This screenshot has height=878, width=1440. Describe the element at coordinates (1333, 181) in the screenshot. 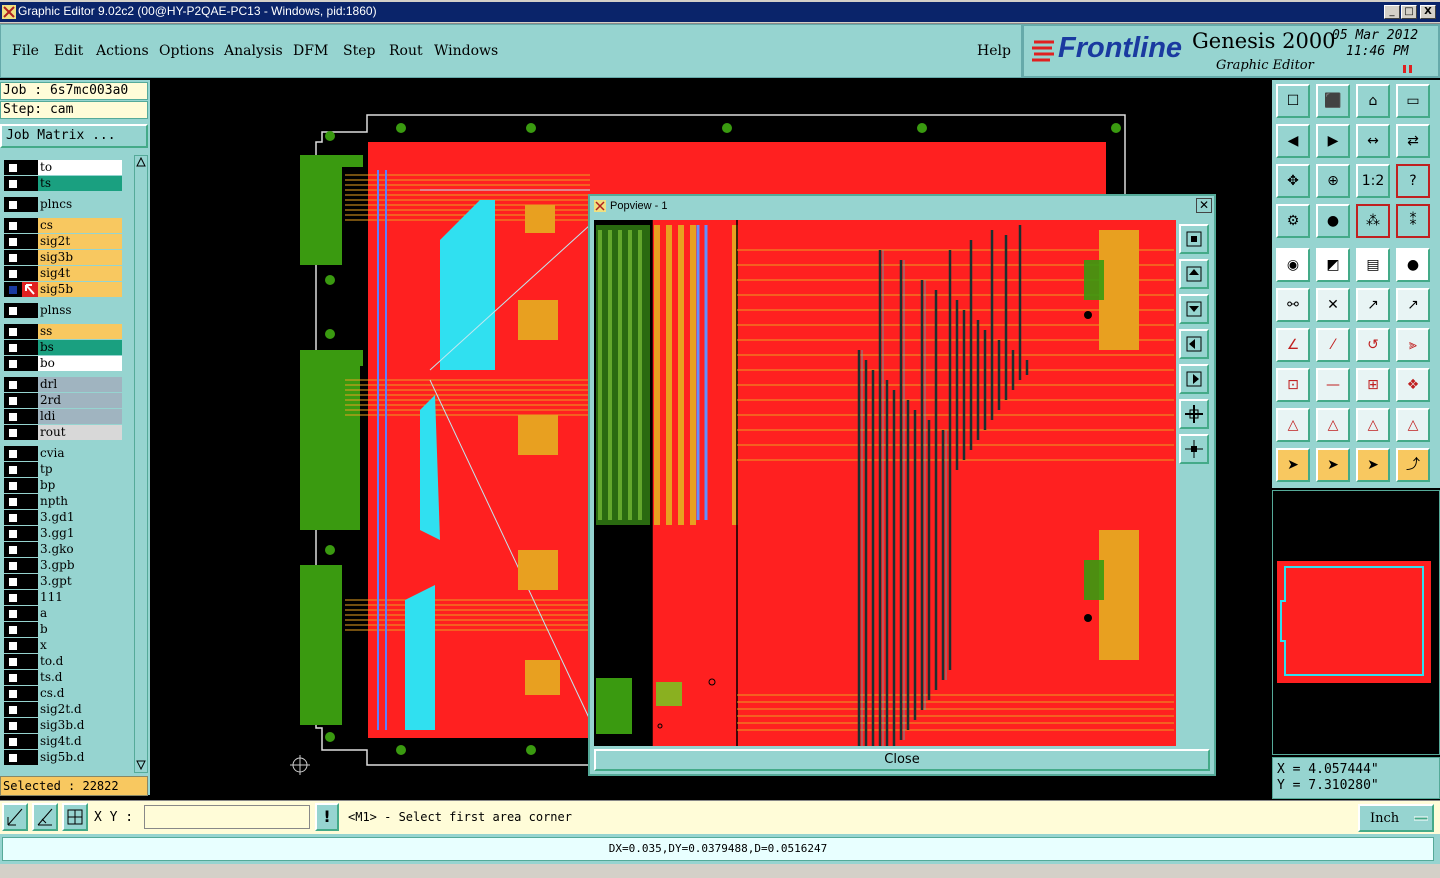

I see `zoom-center-button: ⊕` at that location.